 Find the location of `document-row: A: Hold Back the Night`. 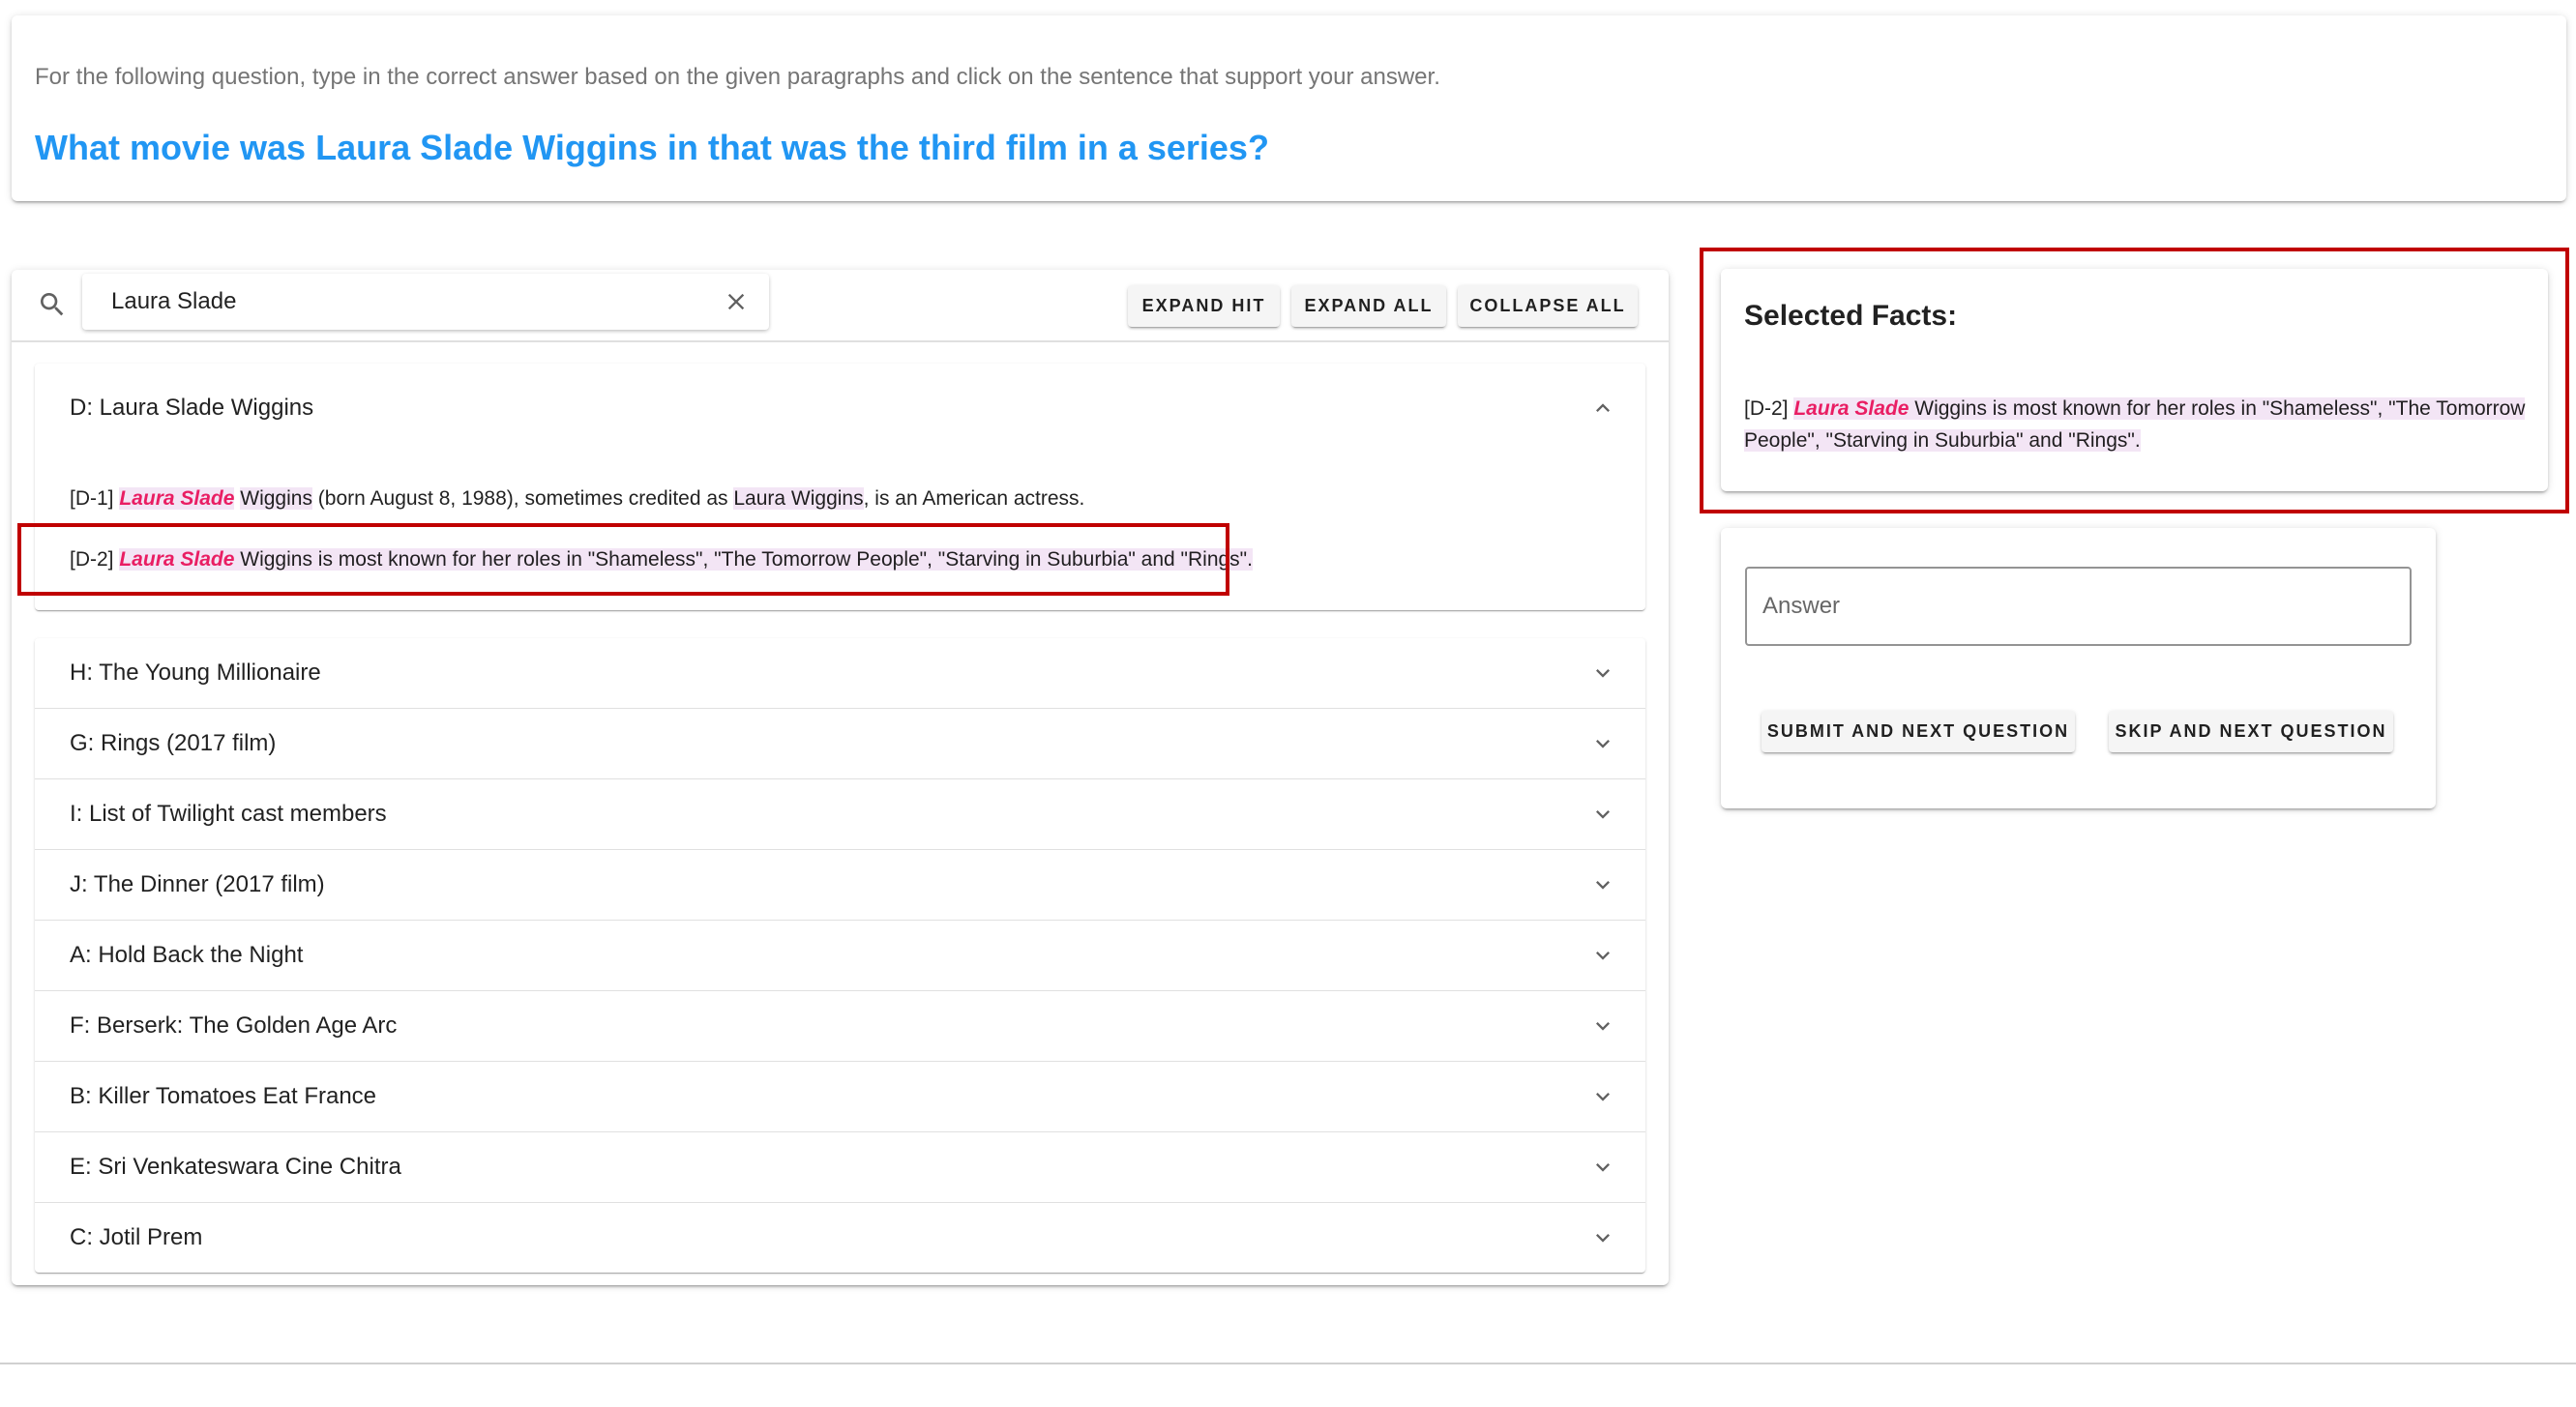

document-row: A: Hold Back the Night is located at coordinates (840, 956).